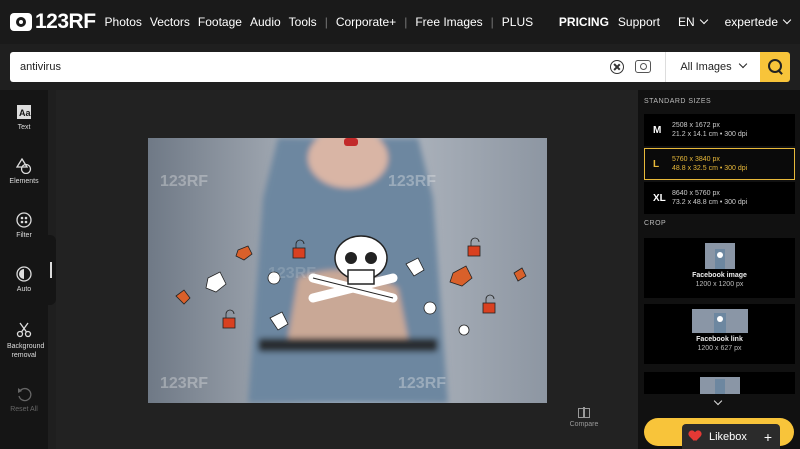 Image resolution: width=800 pixels, height=449 pixels. What do you see at coordinates (24, 181) in the screenshot?
I see `tool-elements-label: Elements` at bounding box center [24, 181].